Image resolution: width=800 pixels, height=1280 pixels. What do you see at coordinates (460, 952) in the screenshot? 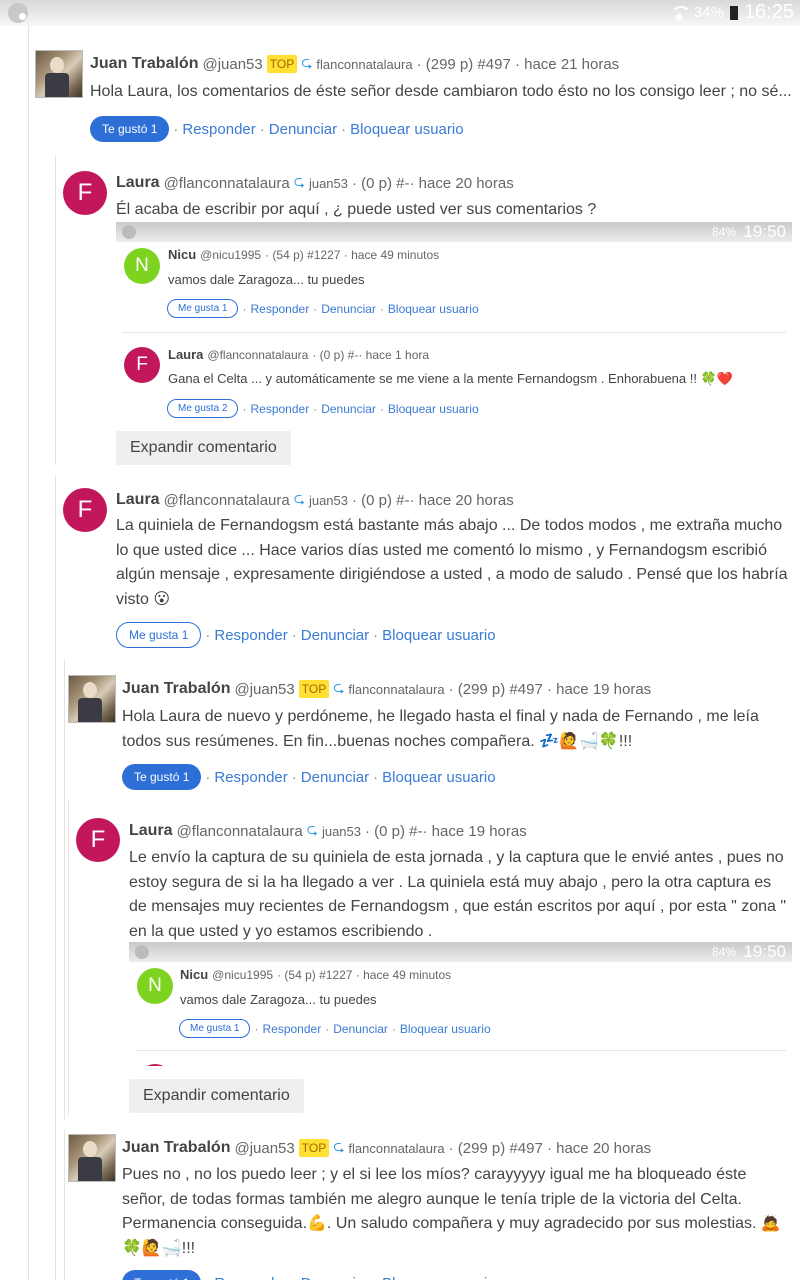
I see `embedded-status-bar: 84% 19:50` at bounding box center [460, 952].